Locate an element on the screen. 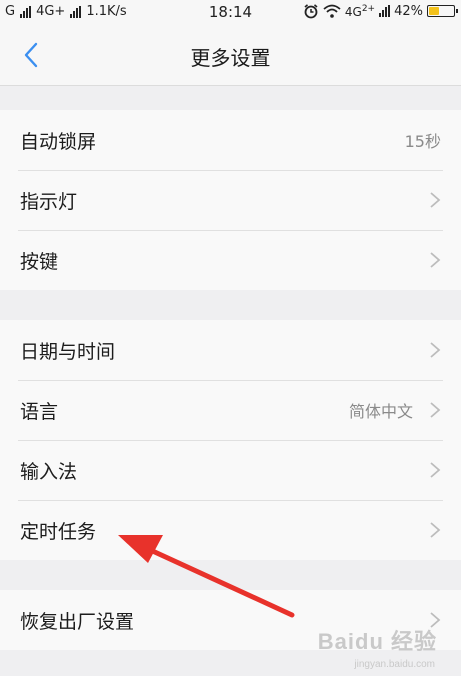 The image size is (461, 676). setting-scheduled-tasks: 定时任务 is located at coordinates (230, 530).